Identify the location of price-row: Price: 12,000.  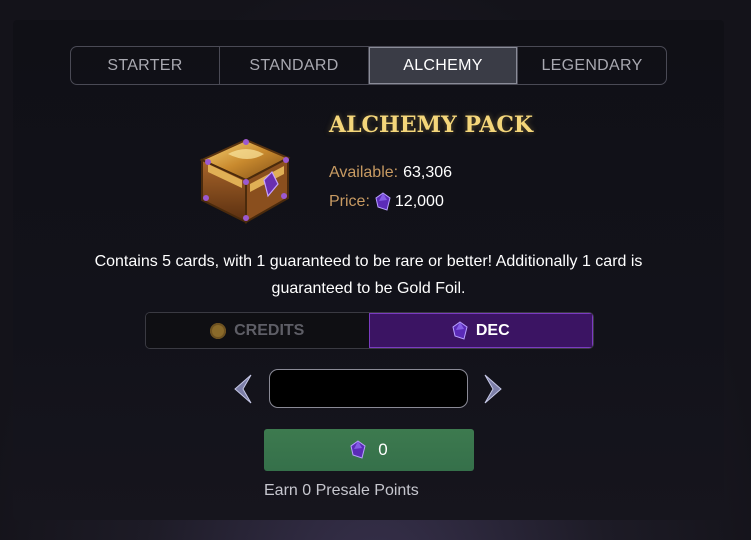
(386, 202).